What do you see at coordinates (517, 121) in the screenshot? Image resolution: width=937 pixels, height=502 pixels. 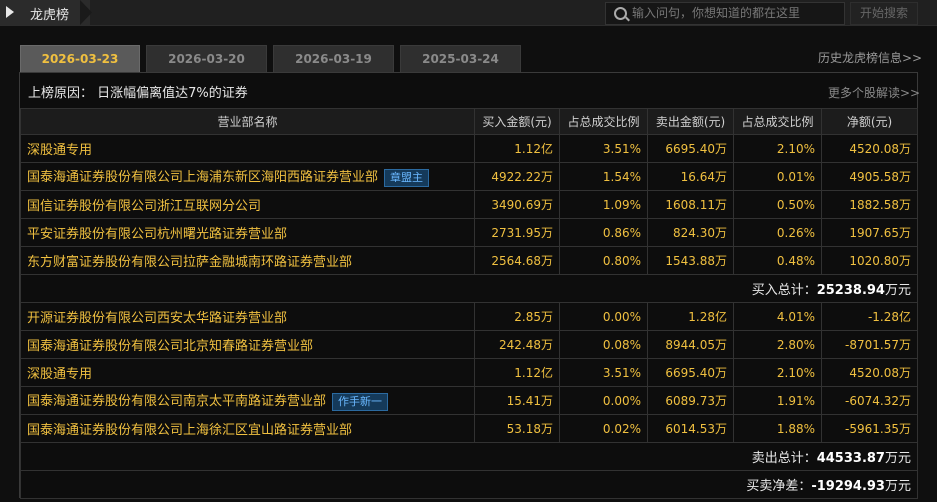 I see `header-buy-amount: 买入金额(元)` at bounding box center [517, 121].